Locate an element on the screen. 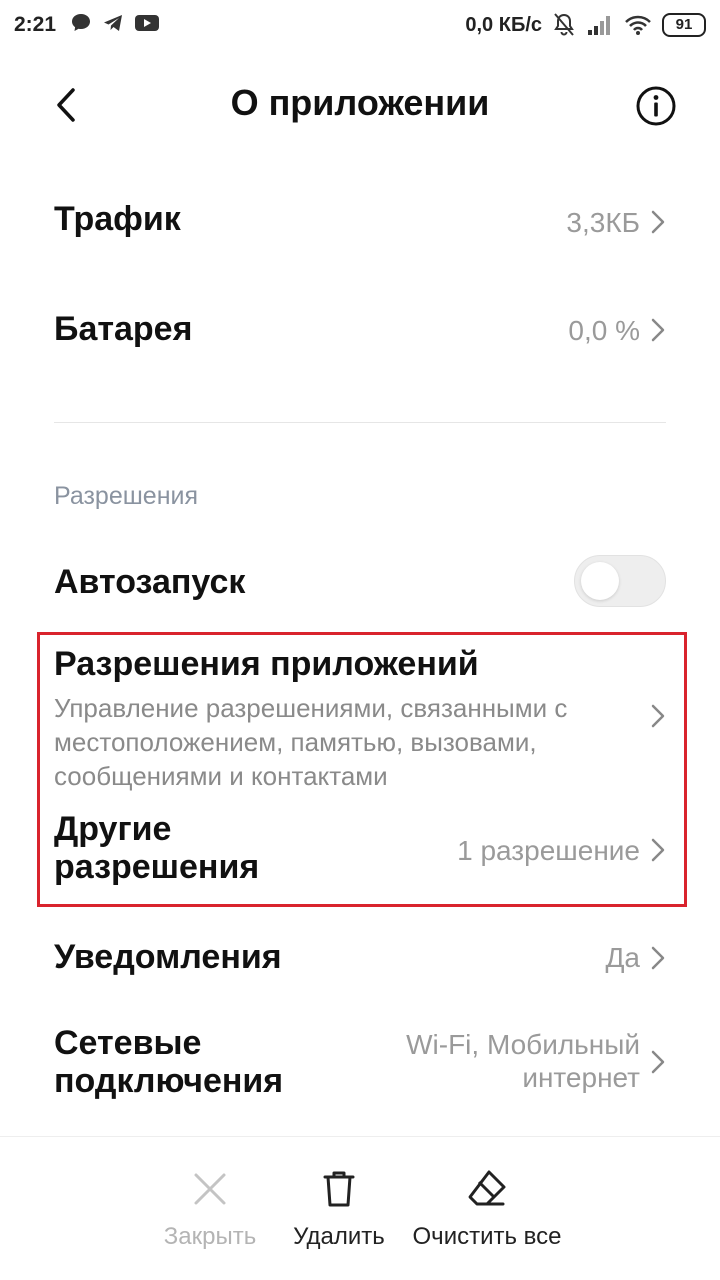 The width and height of the screenshot is (720, 1280). status-right: 0,0 КБ/с 91 is located at coordinates (585, 25).